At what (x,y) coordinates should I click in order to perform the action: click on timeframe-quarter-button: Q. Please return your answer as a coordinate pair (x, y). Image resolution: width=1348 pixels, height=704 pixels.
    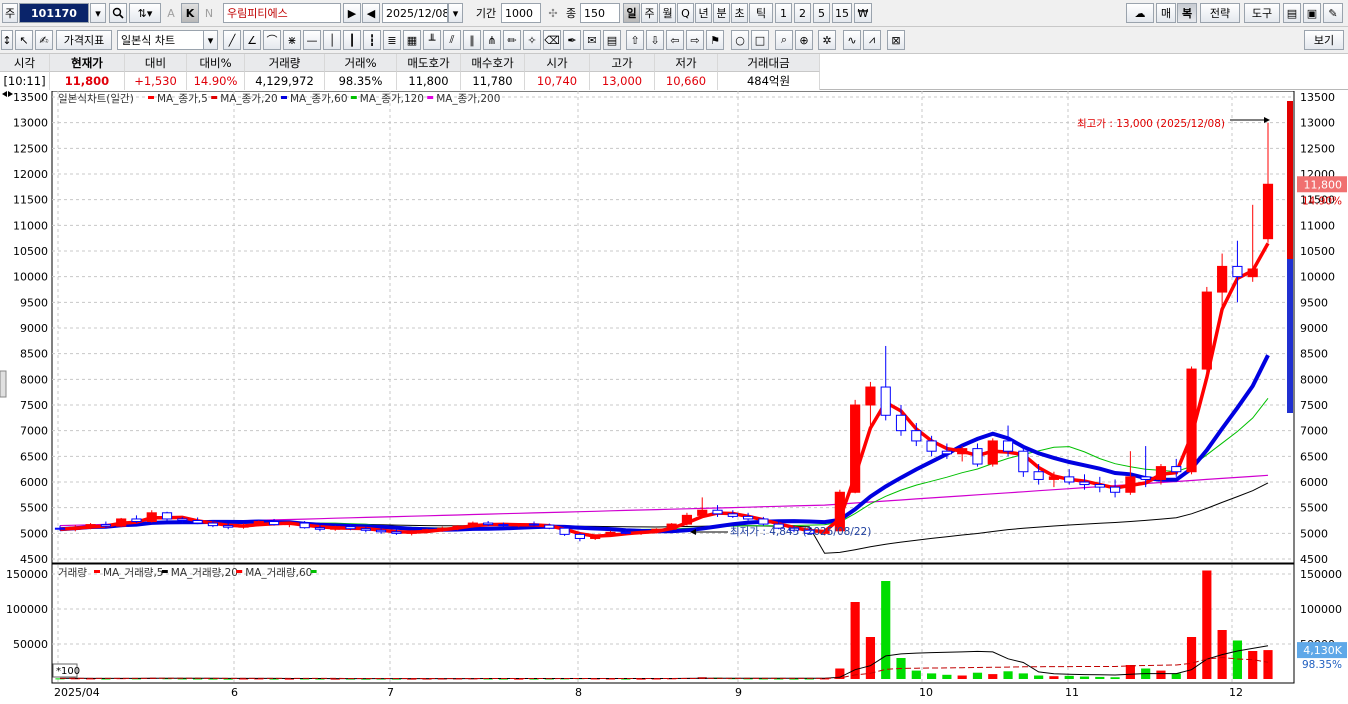
    Looking at the image, I should click on (685, 13).